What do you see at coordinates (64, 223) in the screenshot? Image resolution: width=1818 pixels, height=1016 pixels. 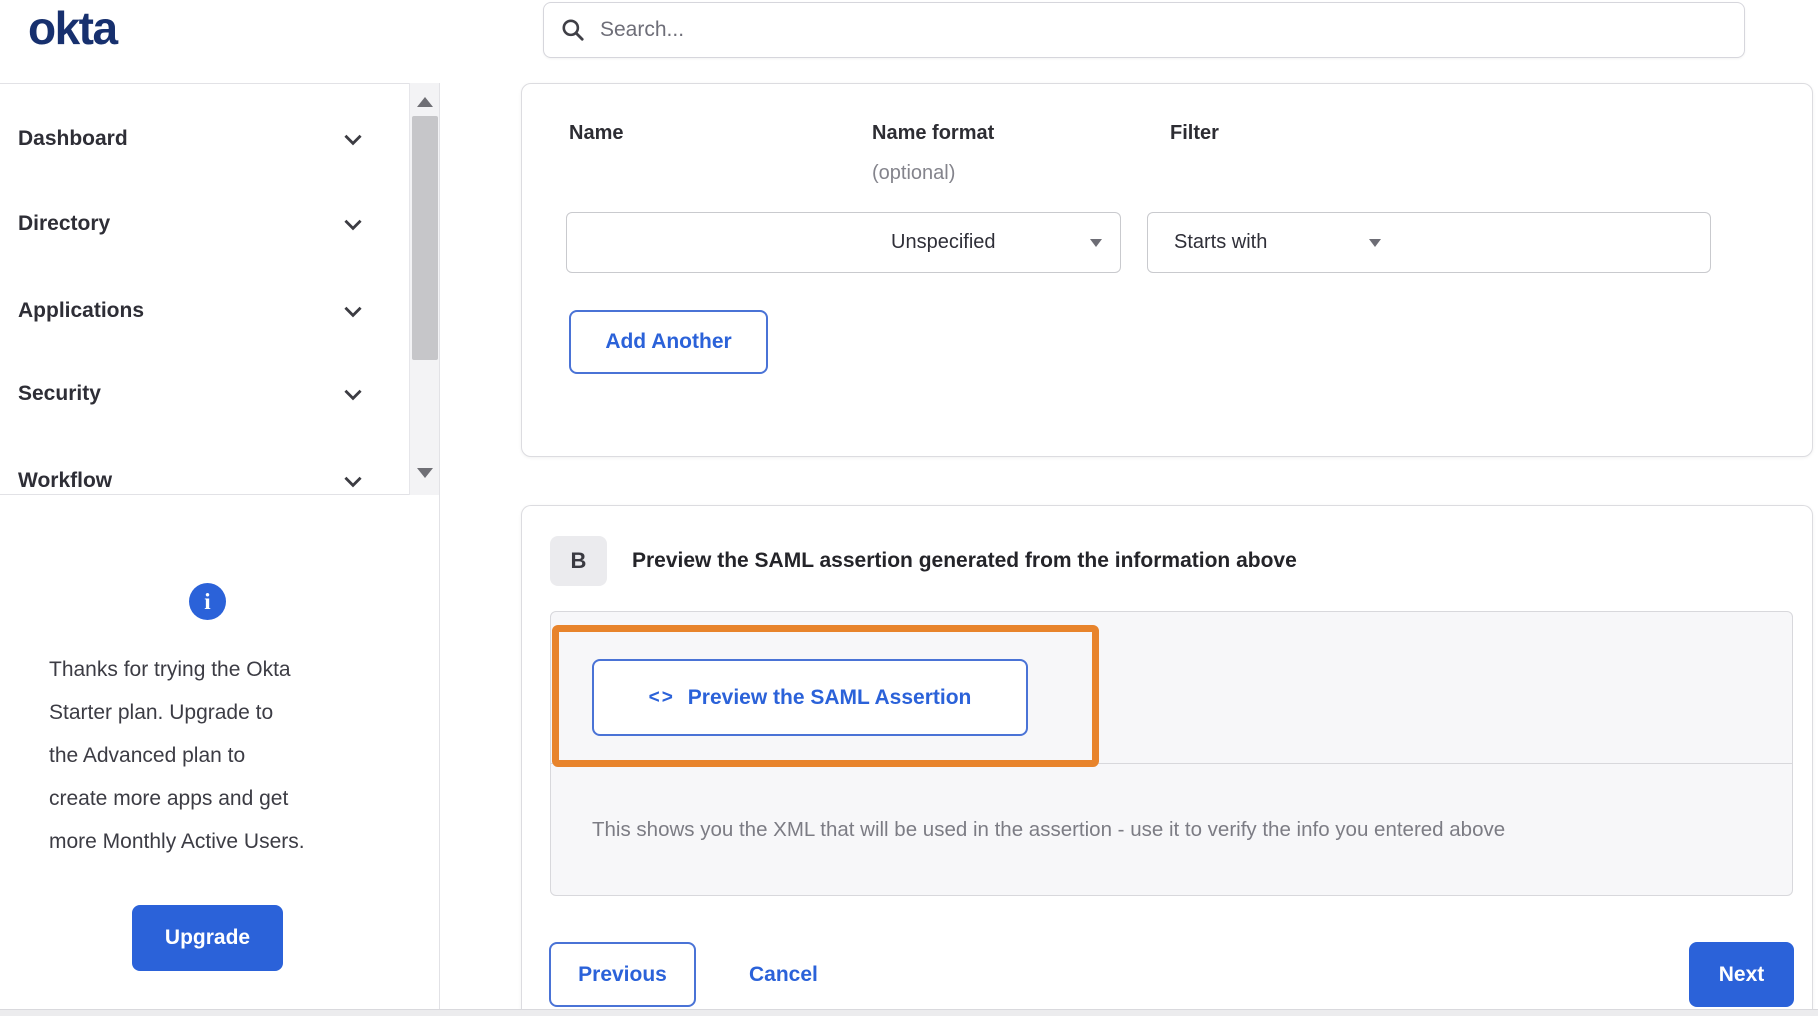 I see `sidebar-item-label: Directory` at bounding box center [64, 223].